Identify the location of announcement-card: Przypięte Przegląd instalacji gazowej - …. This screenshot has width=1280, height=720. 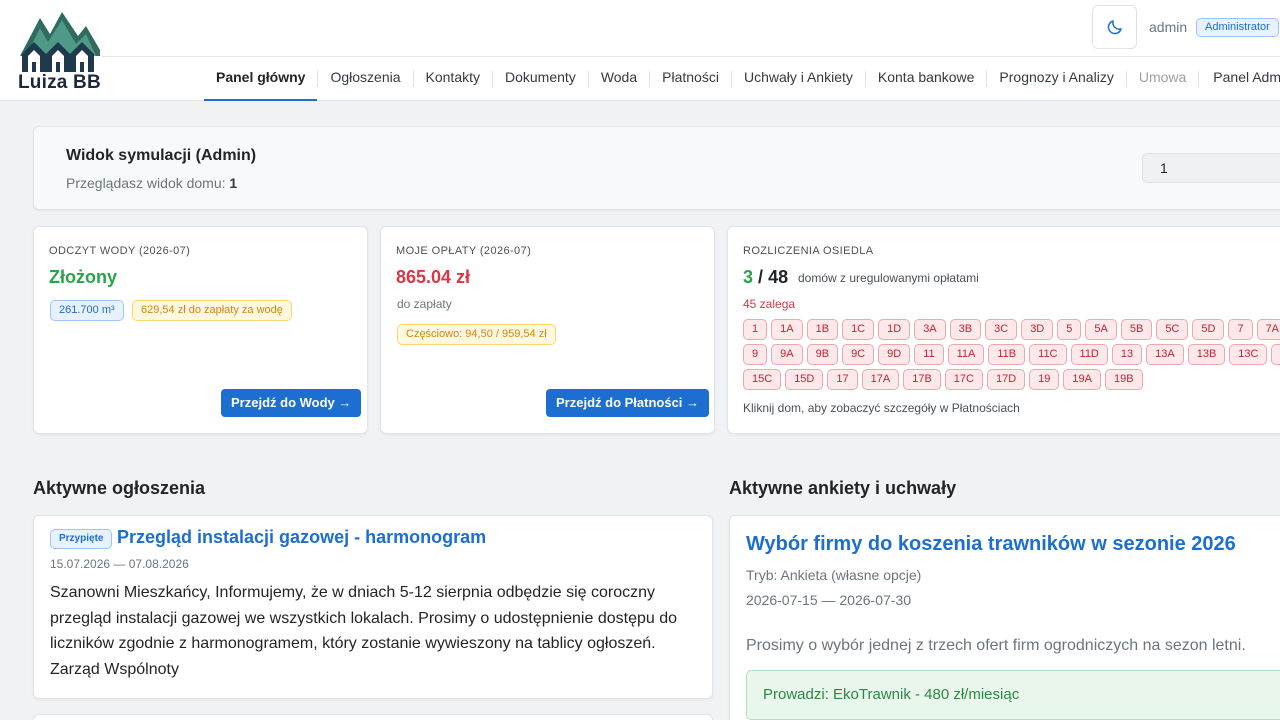
(373, 607).